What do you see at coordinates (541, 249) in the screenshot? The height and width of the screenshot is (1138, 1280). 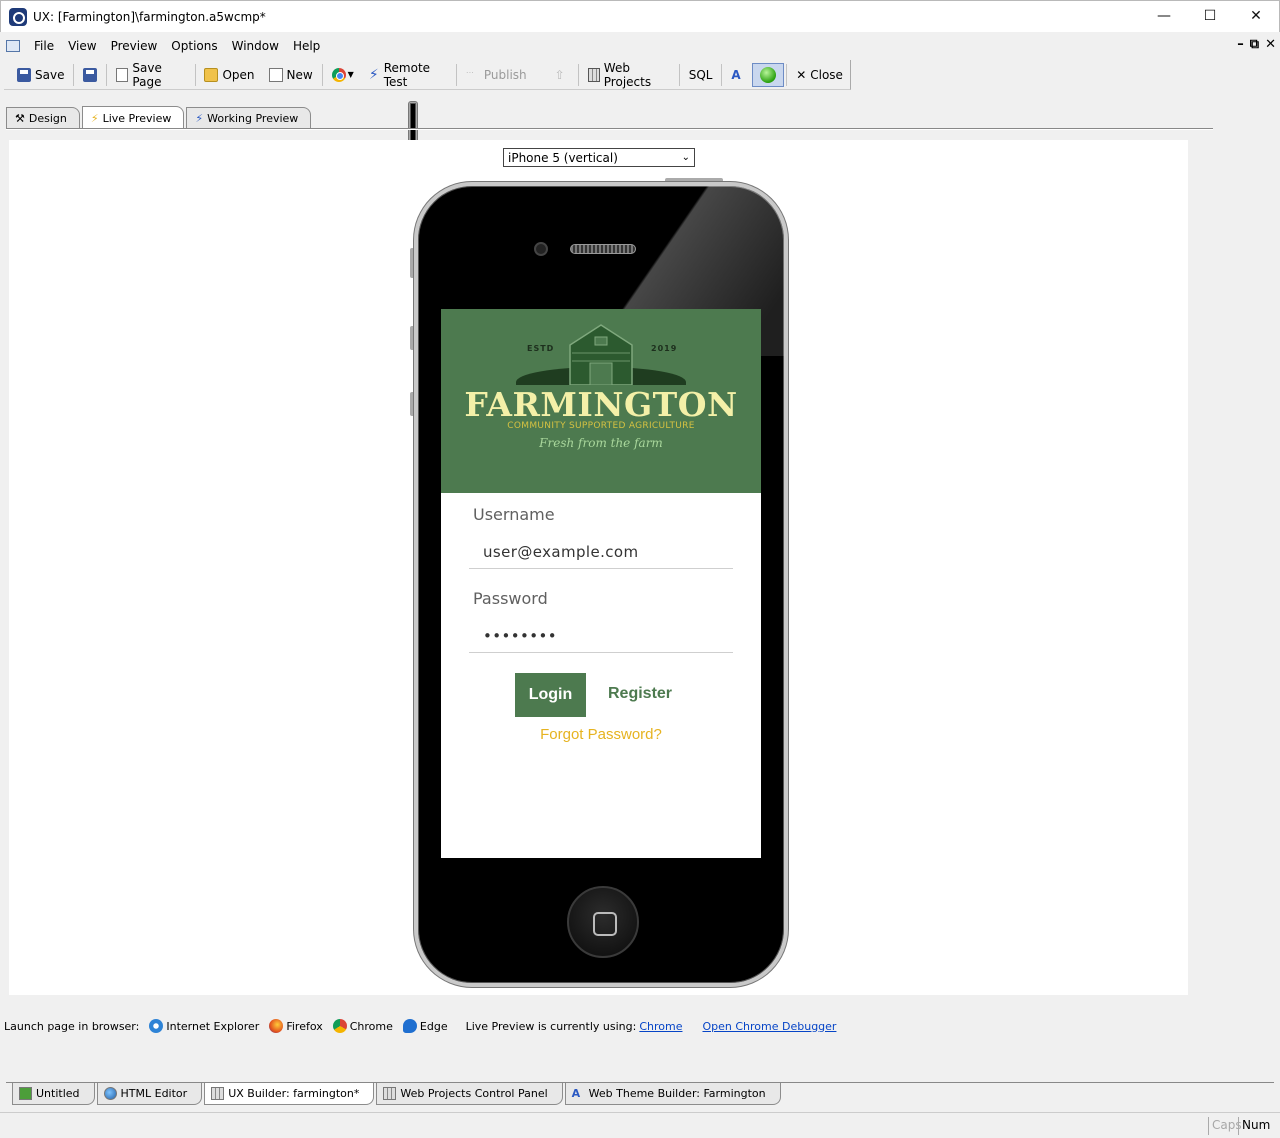 I see `camera-icon` at bounding box center [541, 249].